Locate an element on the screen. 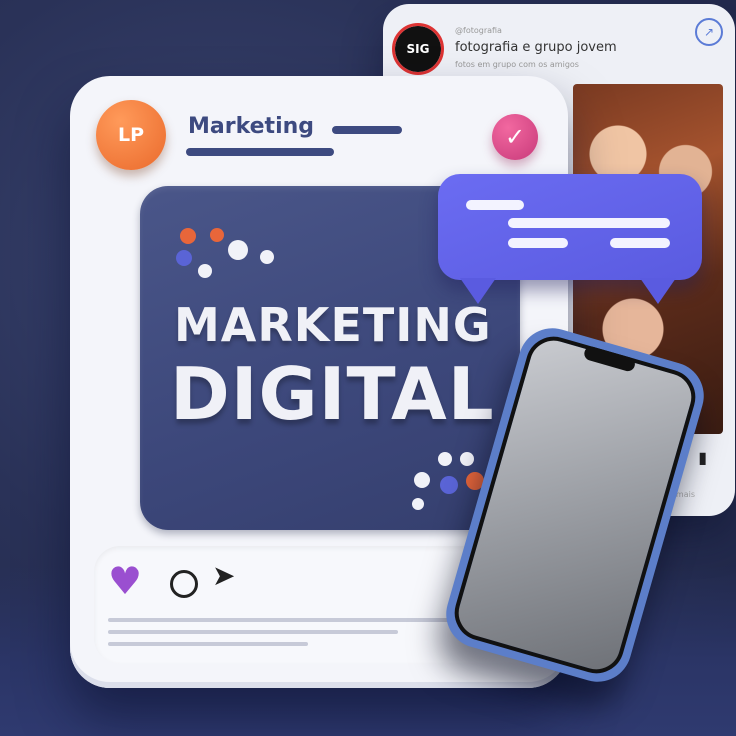 This screenshot has width=736, height=736. send-icon: ➤ is located at coordinates (223, 576).